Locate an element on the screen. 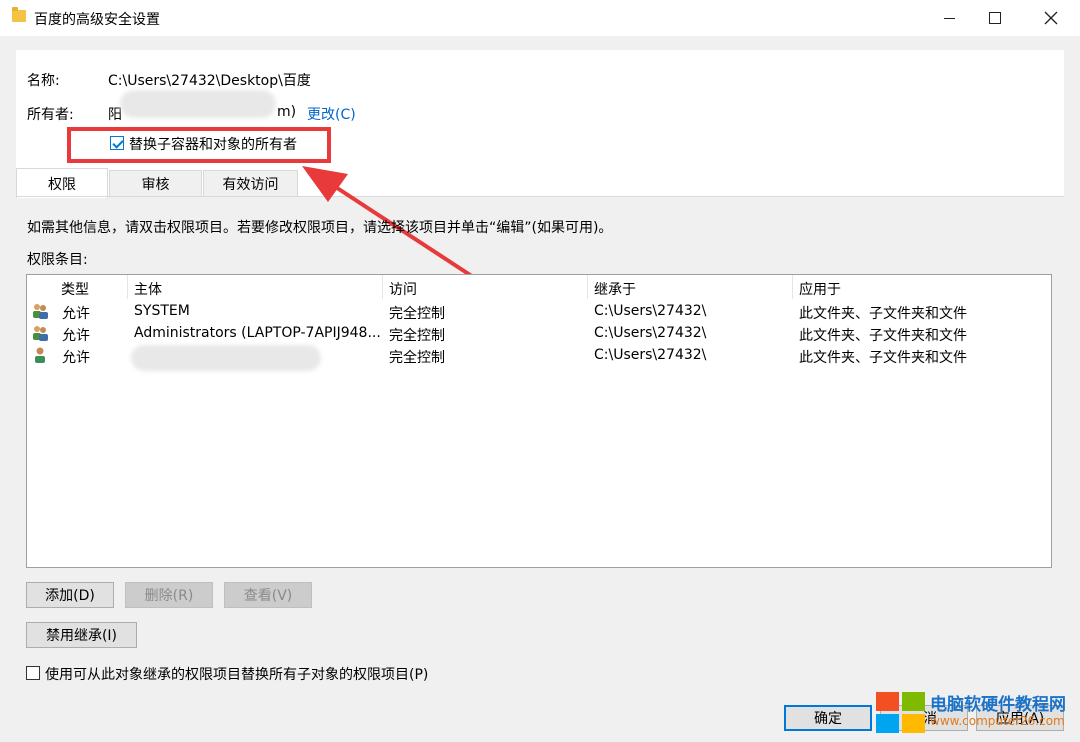  close-icon is located at coordinates (1051, 18).